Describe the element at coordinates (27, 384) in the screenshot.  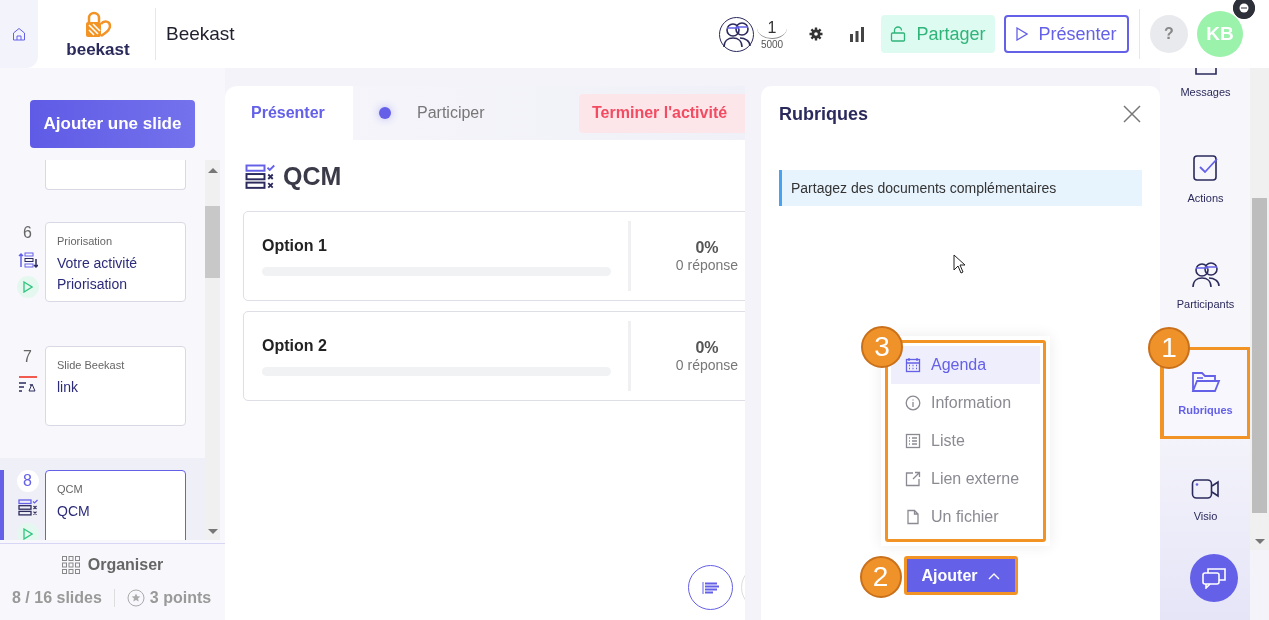
I see `slide-icon` at that location.